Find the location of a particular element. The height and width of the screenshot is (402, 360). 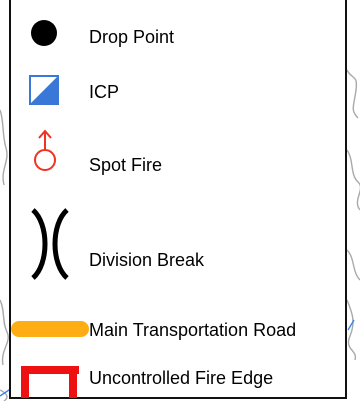

legend-label-drop-point: Drop Point is located at coordinates (132, 37).